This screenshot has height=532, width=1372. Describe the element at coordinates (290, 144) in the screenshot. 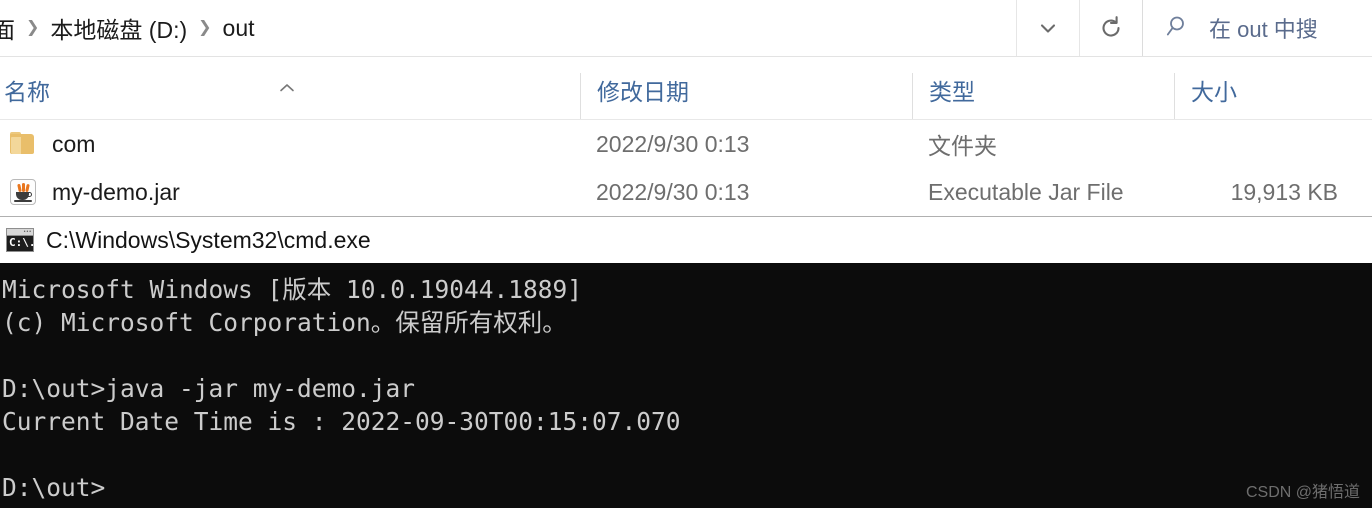

I see `file-name-cell: com` at that location.